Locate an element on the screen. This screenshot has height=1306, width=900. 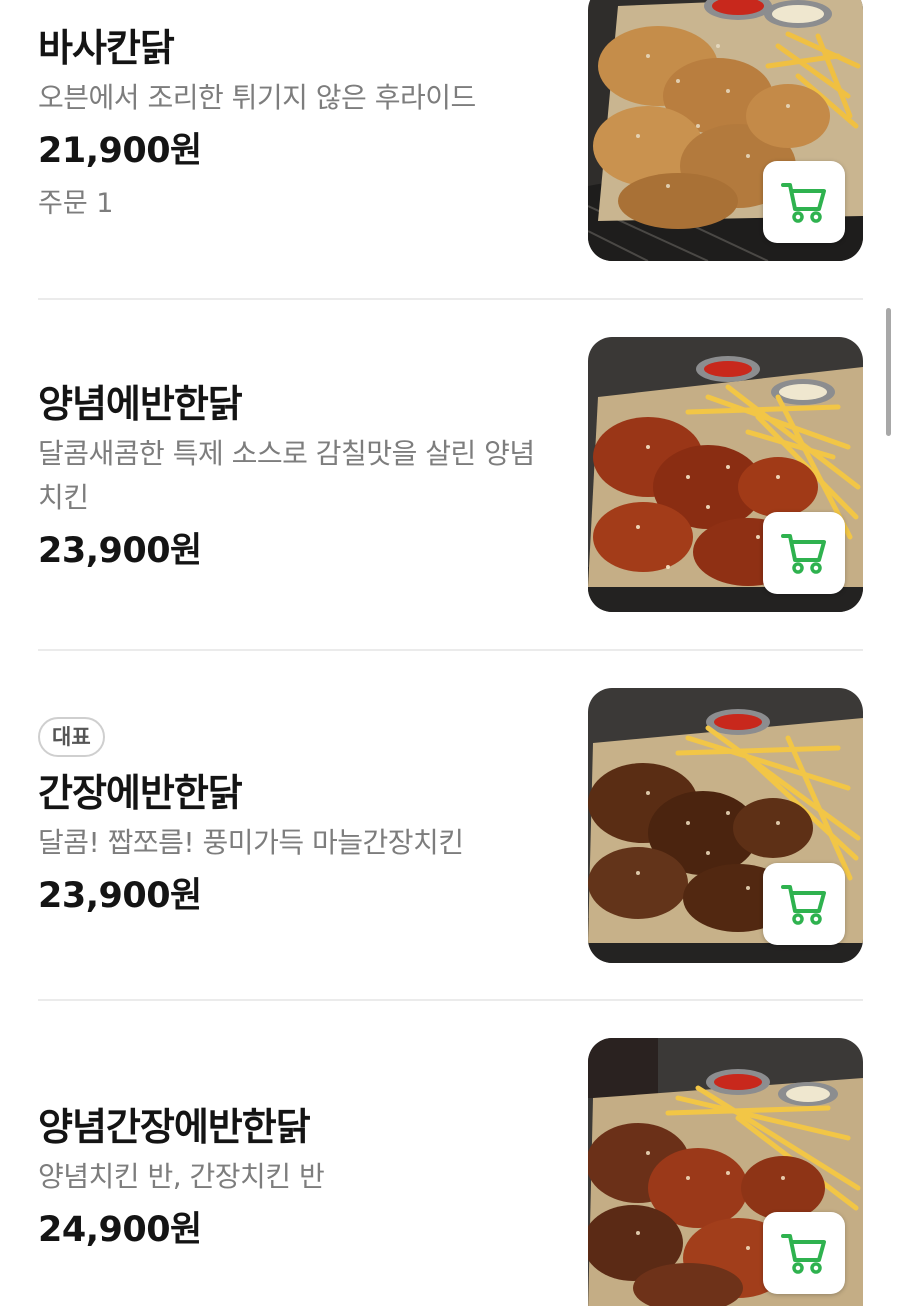
menu-item-description: 양념치킨 반, 간장치킨 반 is located at coordinates (181, 1176).